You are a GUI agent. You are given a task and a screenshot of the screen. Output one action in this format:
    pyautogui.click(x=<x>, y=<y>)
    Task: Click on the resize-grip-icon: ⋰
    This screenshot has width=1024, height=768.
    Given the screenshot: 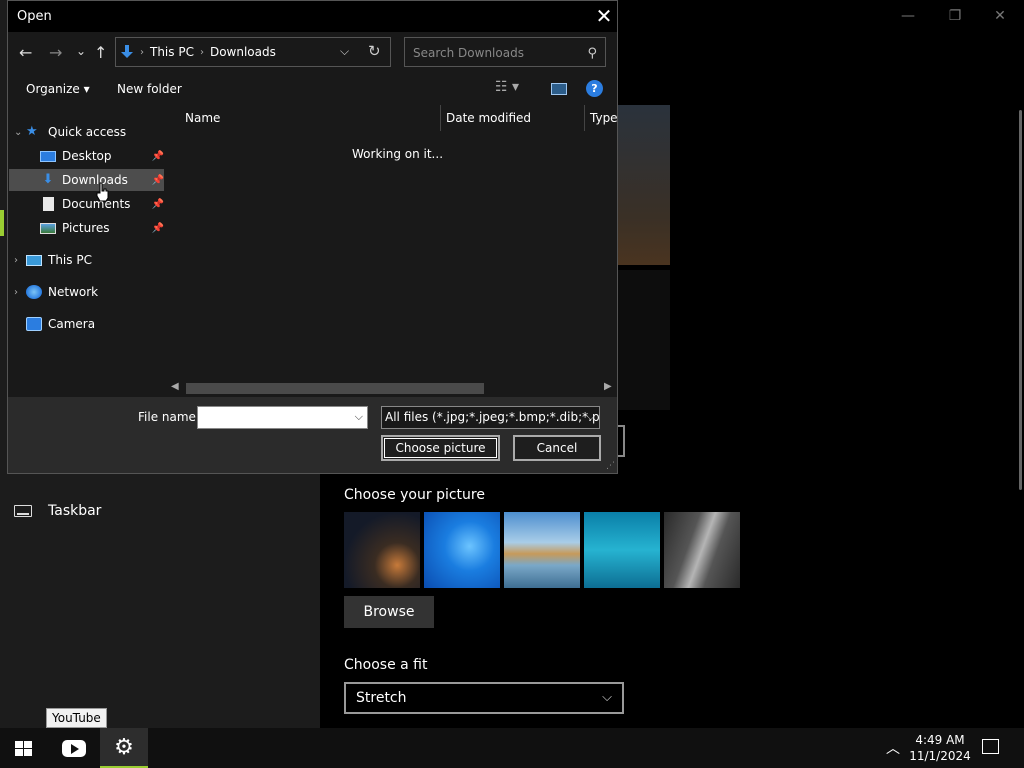 What is the action you would take?
    pyautogui.click(x=610, y=466)
    